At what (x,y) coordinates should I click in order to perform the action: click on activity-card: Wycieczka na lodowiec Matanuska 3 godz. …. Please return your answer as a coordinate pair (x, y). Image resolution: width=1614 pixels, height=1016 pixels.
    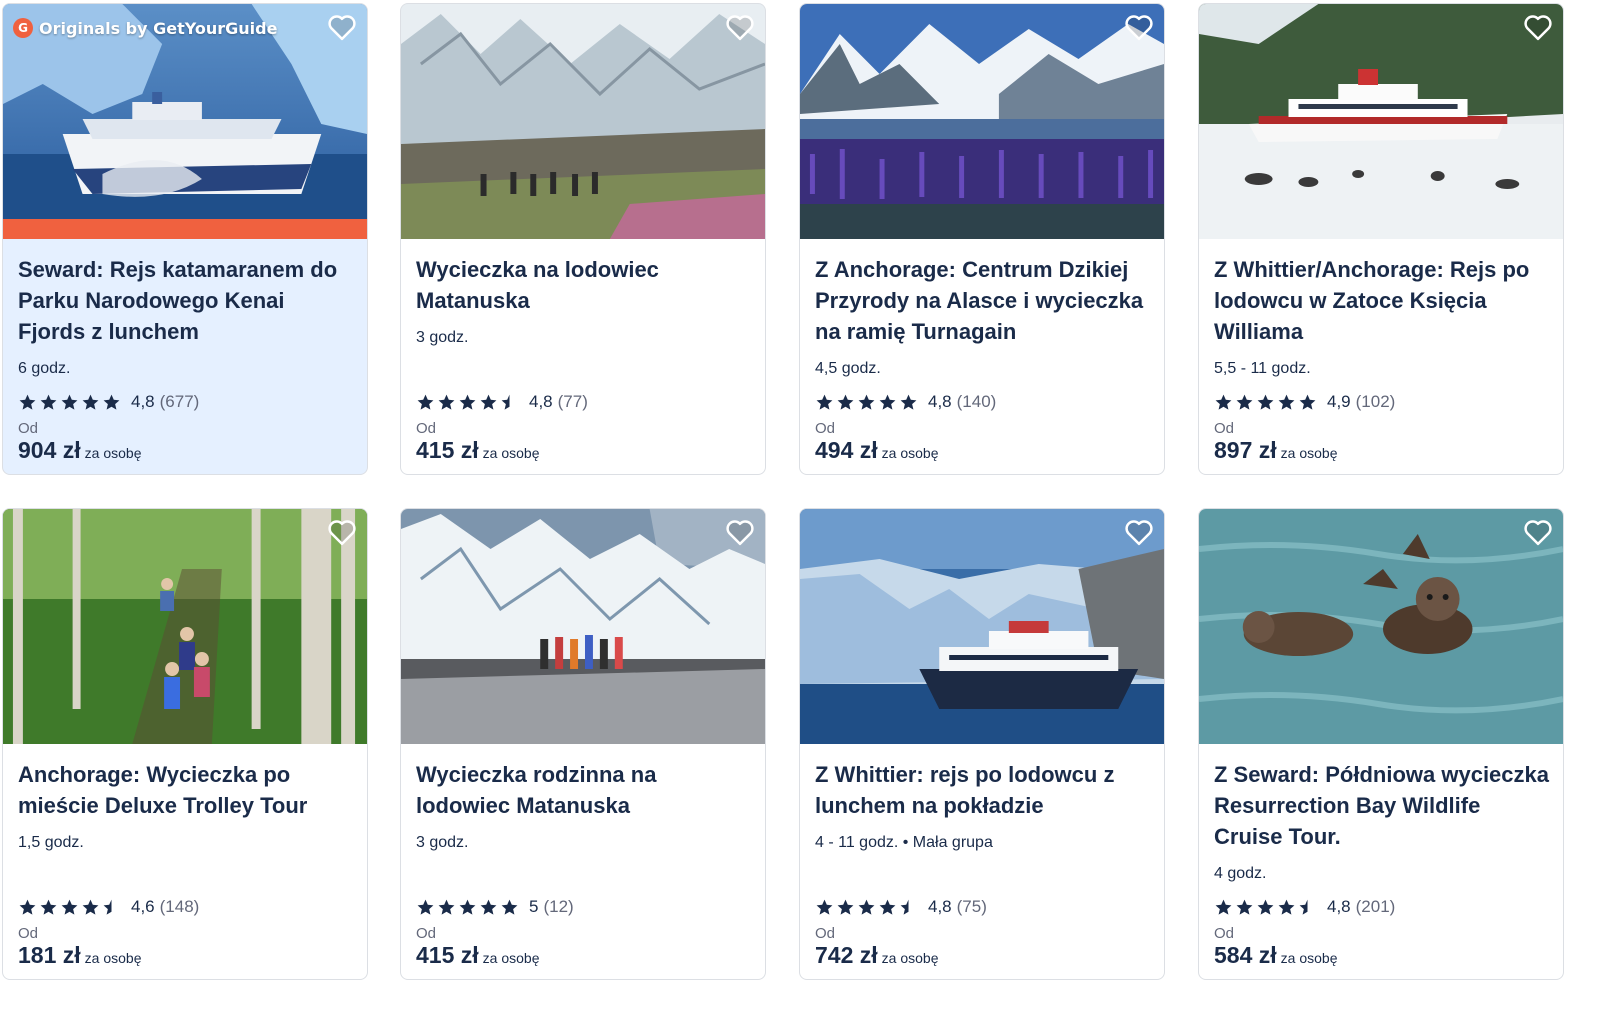
    Looking at the image, I should click on (583, 239).